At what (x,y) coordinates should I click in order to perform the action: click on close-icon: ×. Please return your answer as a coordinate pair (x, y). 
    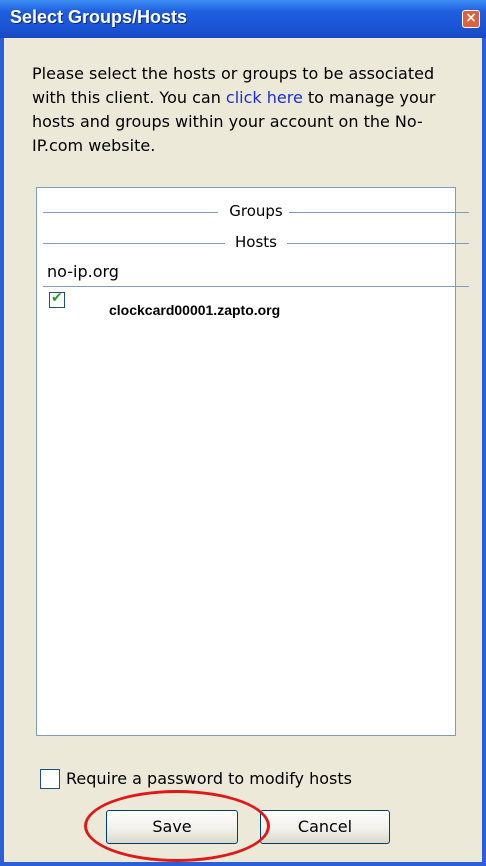
    Looking at the image, I should click on (471, 18).